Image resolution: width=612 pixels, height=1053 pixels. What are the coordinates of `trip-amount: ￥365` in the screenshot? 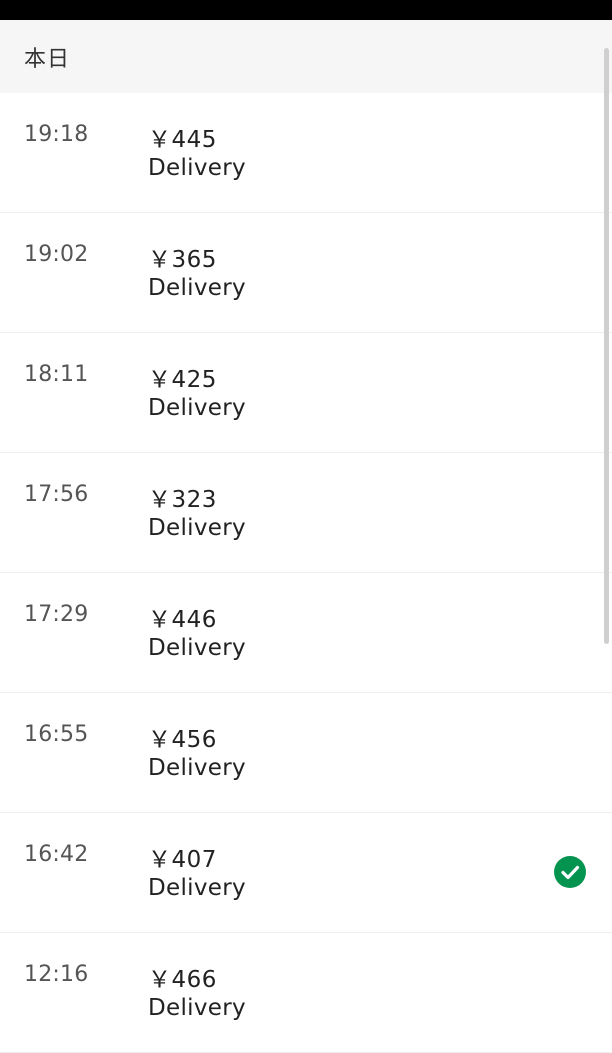 It's located at (182, 260).